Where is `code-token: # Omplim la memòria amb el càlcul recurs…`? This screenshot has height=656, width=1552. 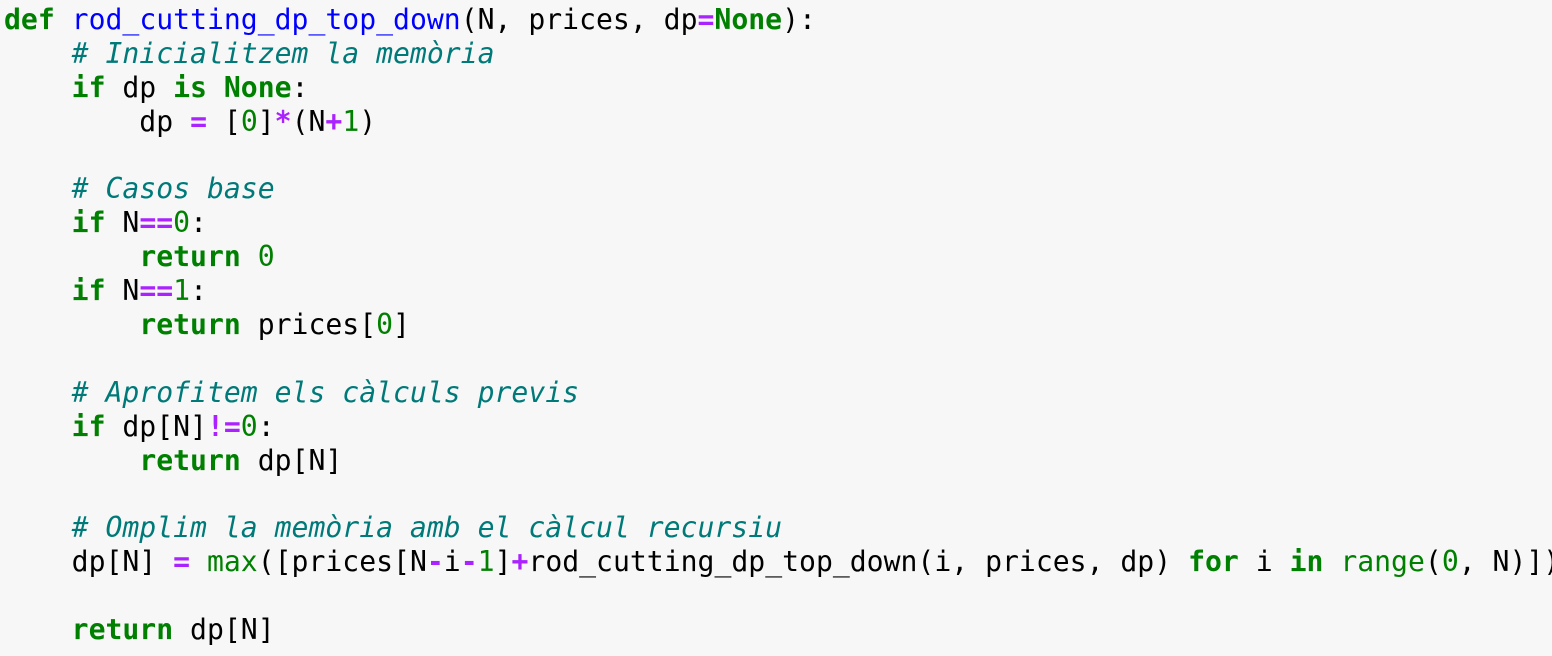
code-token: # Omplim la memòria amb el càlcul recurs… is located at coordinates (427, 528).